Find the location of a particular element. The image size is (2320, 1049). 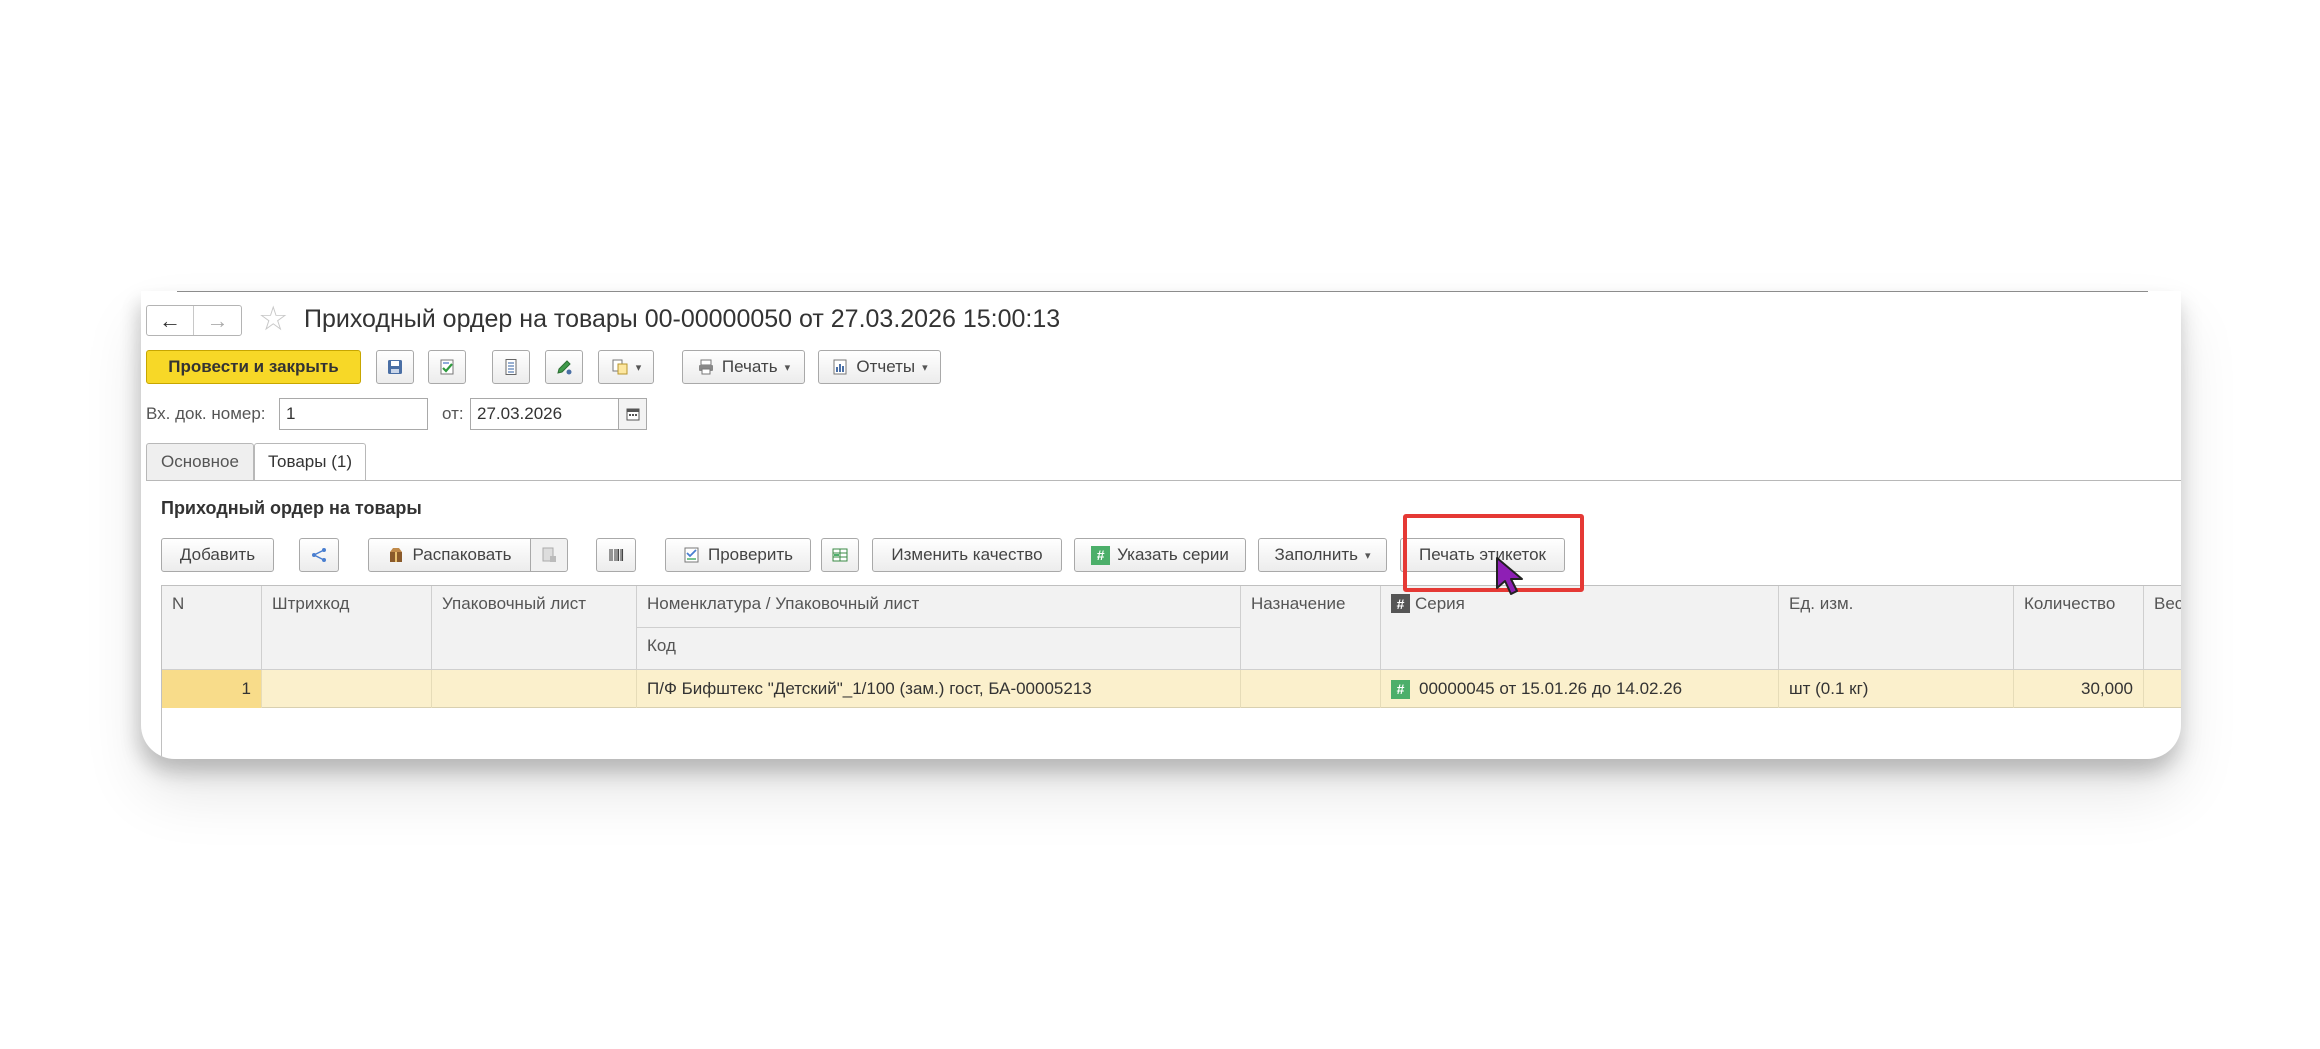

packing-list-button is located at coordinates (549, 555).